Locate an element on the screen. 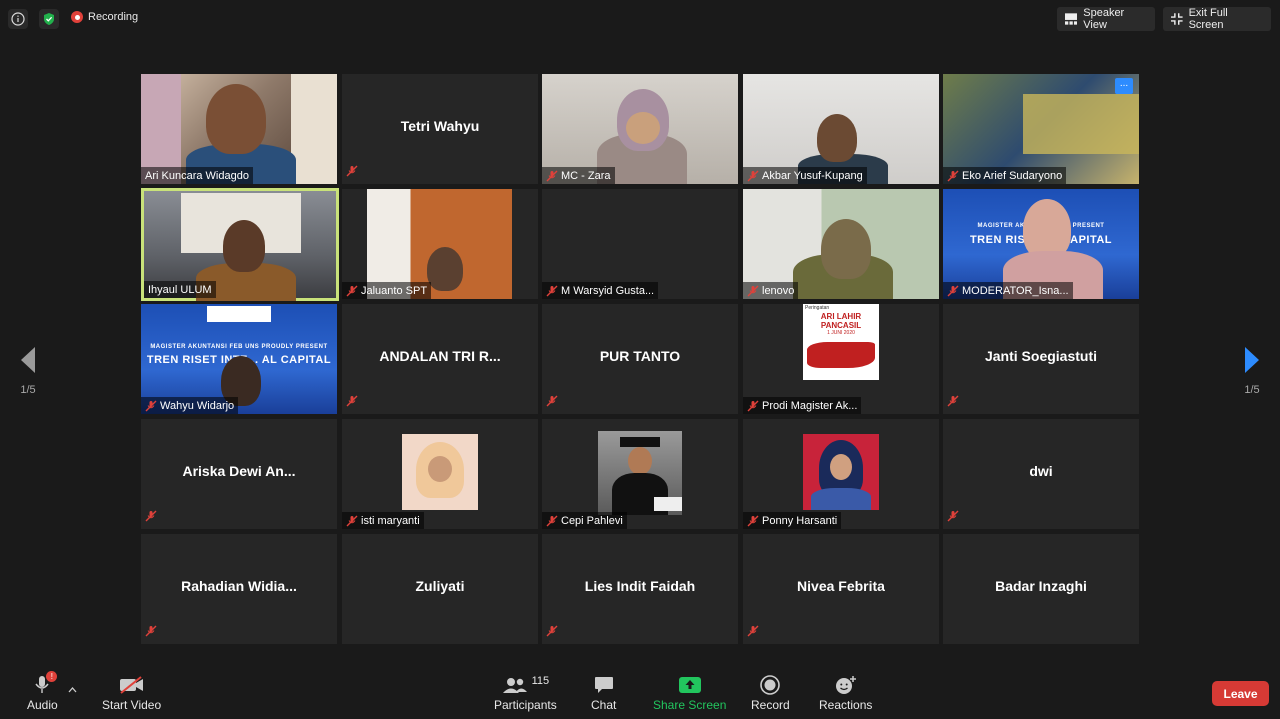 This screenshot has height=719, width=1280. record-label: Record is located at coordinates (770, 705).